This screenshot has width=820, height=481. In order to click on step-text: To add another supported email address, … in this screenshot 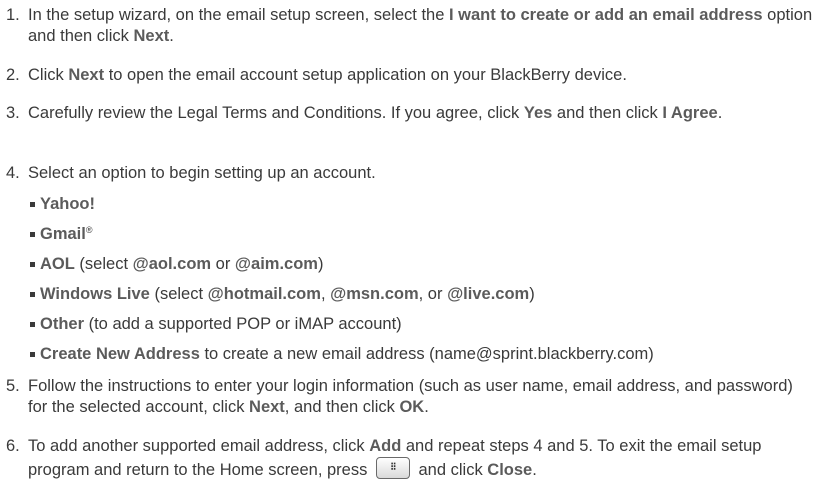, I will do `click(395, 458)`.